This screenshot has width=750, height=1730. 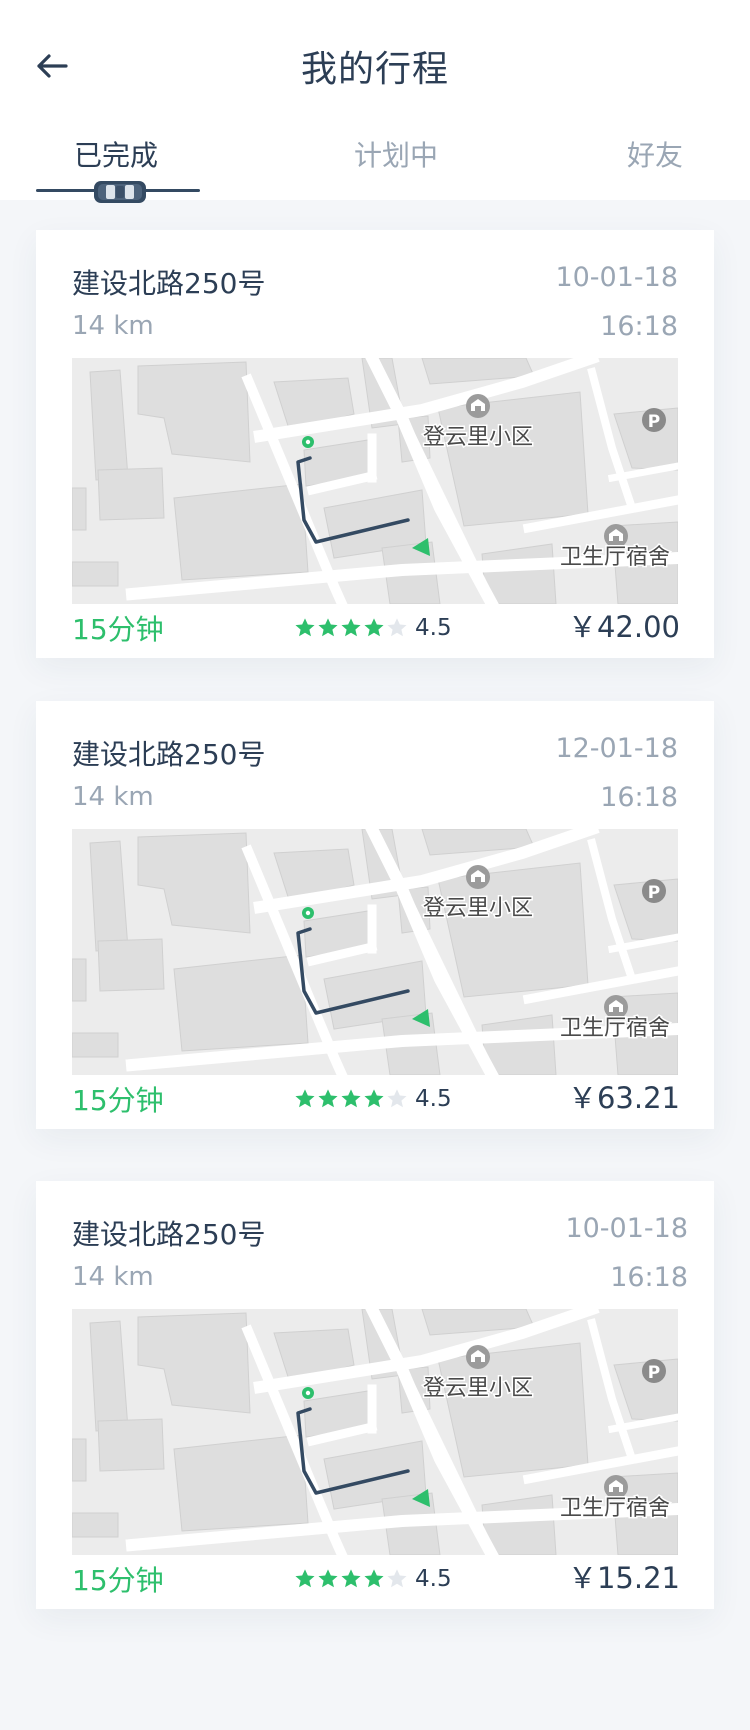 What do you see at coordinates (396, 154) in the screenshot?
I see `tab-planned: 计划中` at bounding box center [396, 154].